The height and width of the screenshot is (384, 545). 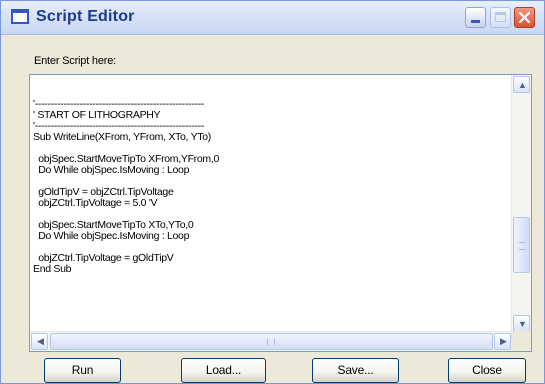 I want to click on chevron-left-icon: ◀, so click(x=40, y=341).